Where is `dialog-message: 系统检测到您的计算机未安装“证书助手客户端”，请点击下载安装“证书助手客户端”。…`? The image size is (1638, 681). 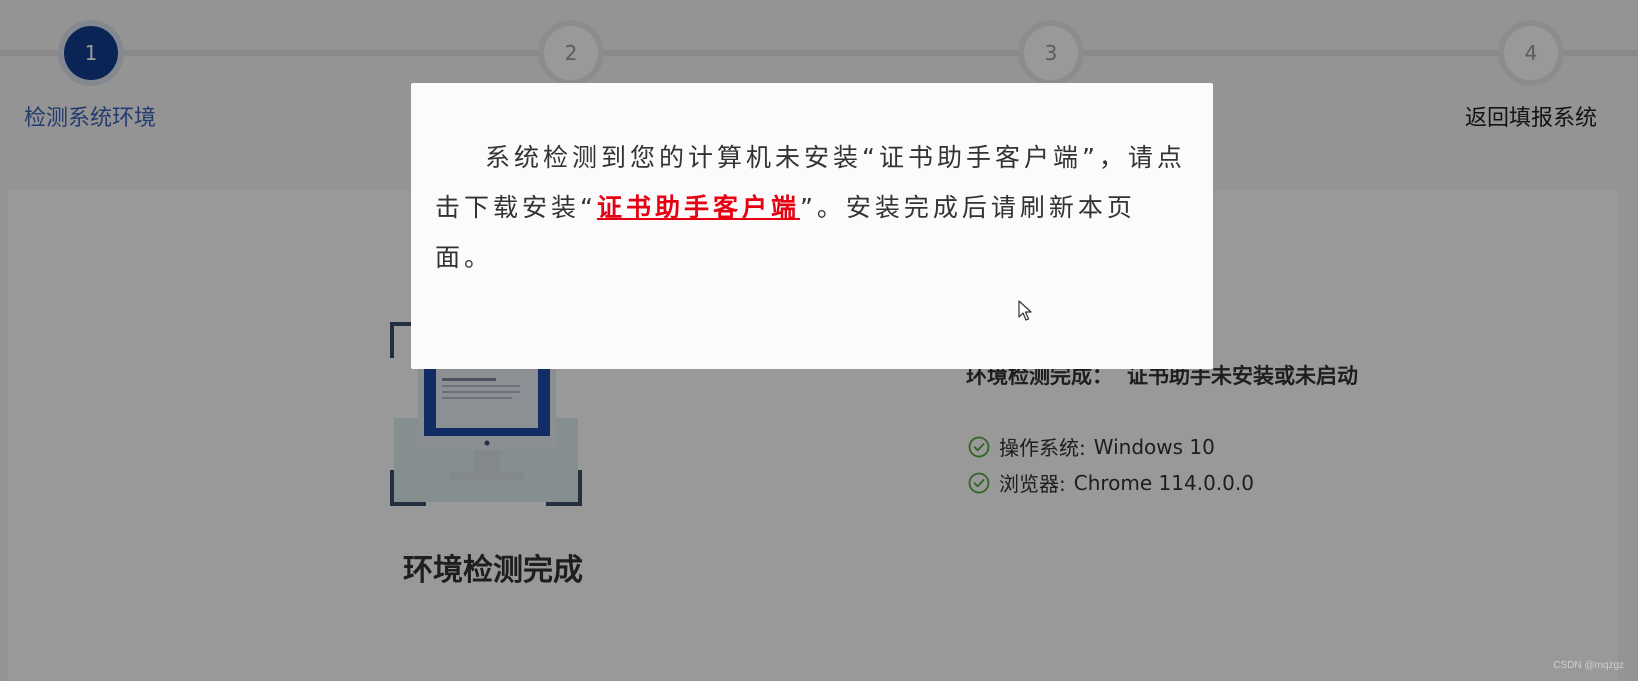 dialog-message: 系统检测到您的计算机未安装“证书助手客户端”，请点击下载安装“证书助手客户端”。… is located at coordinates (811, 208).